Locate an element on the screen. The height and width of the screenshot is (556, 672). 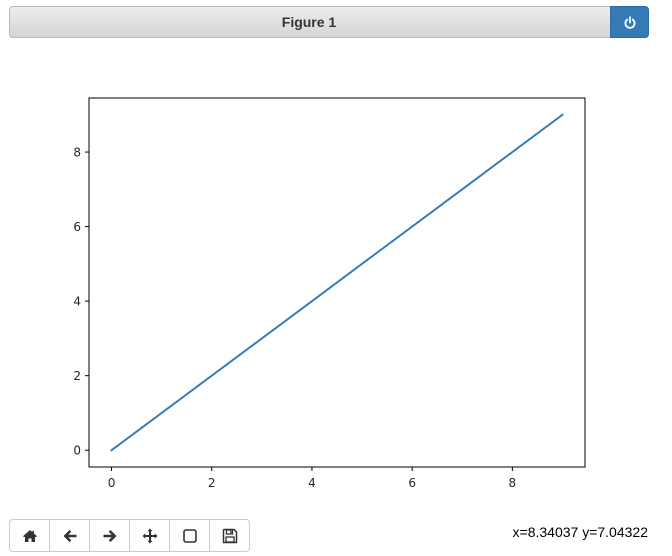
x-tick-label: 0 is located at coordinates (112, 483).